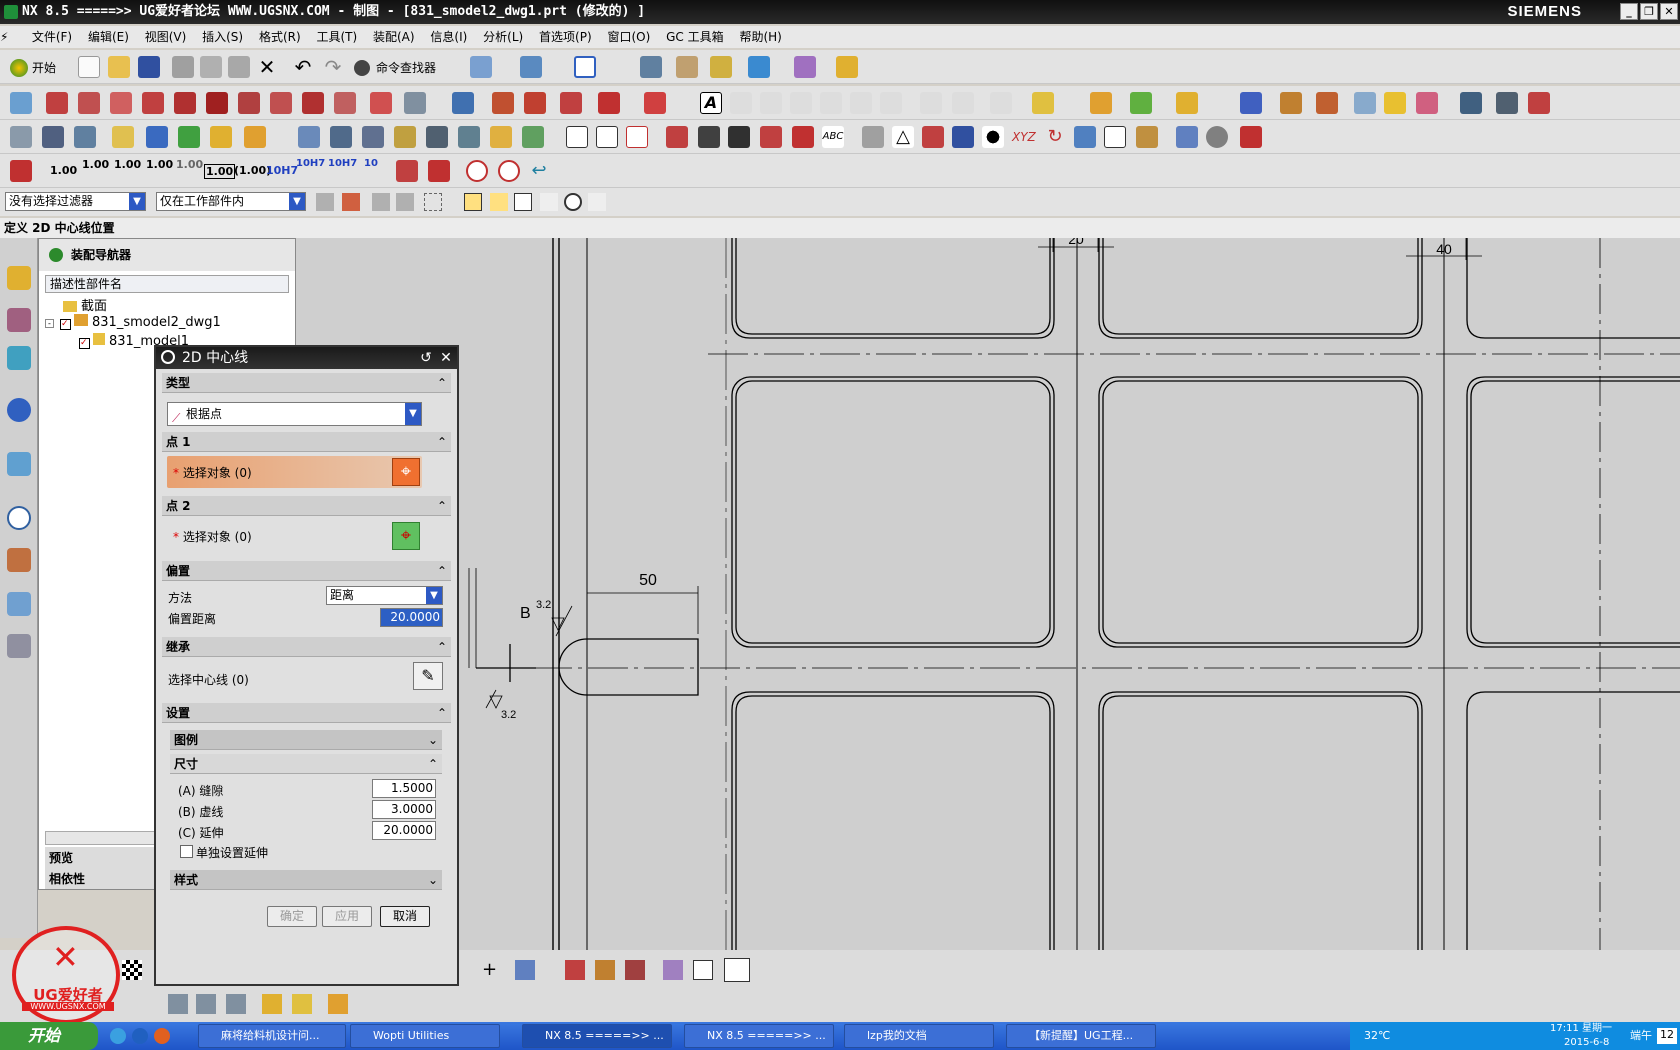  I want to click on view-boundary-icon, so click(313, 103).